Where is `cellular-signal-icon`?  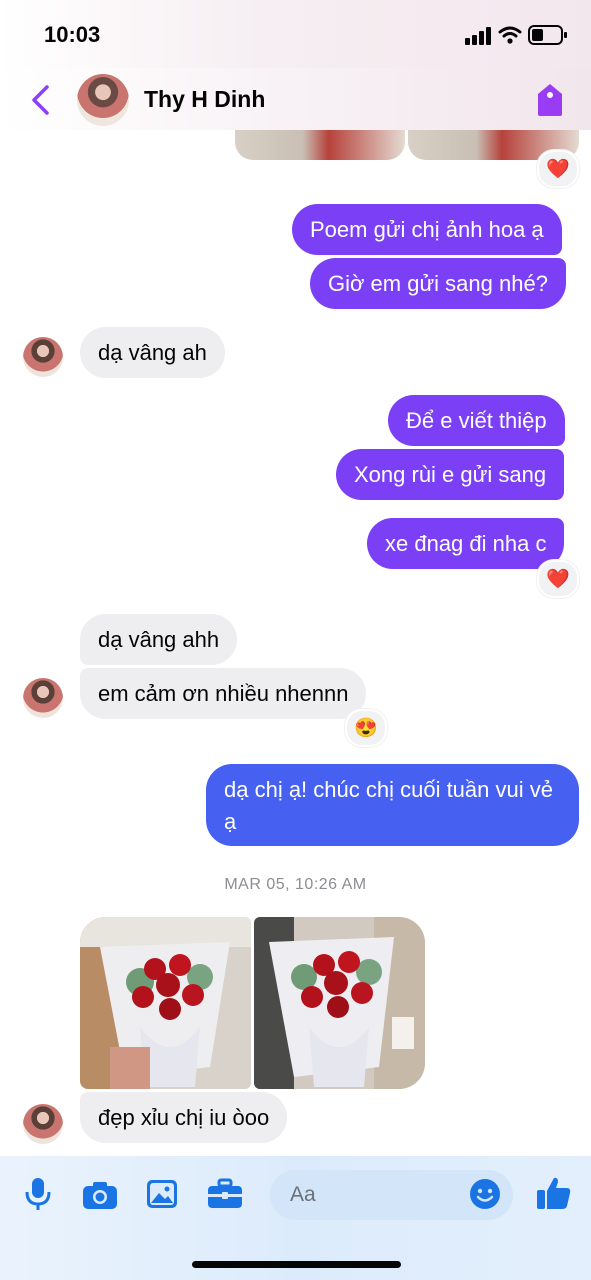 cellular-signal-icon is located at coordinates (478, 36).